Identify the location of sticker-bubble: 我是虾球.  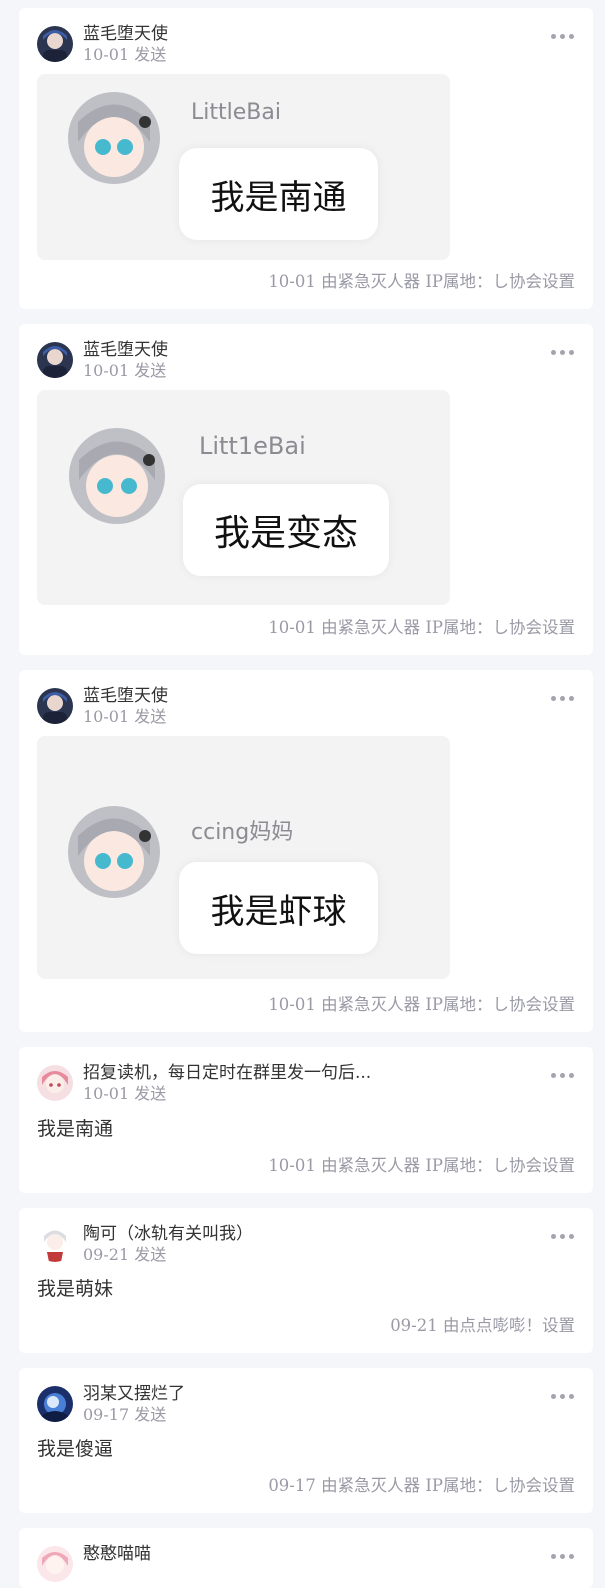
(278, 908).